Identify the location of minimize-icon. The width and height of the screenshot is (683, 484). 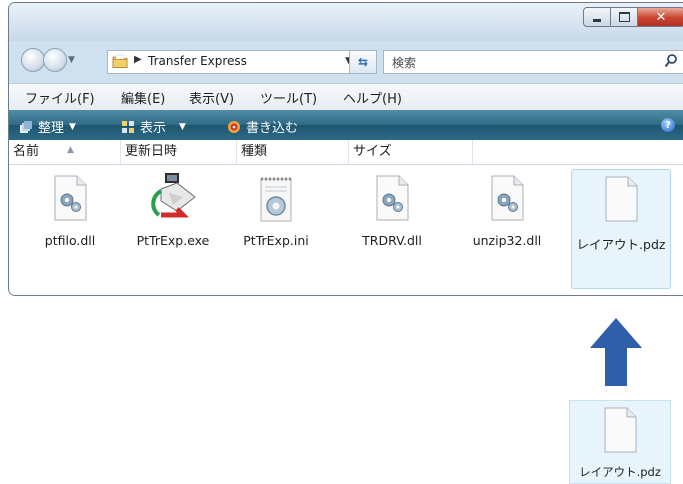
(597, 20).